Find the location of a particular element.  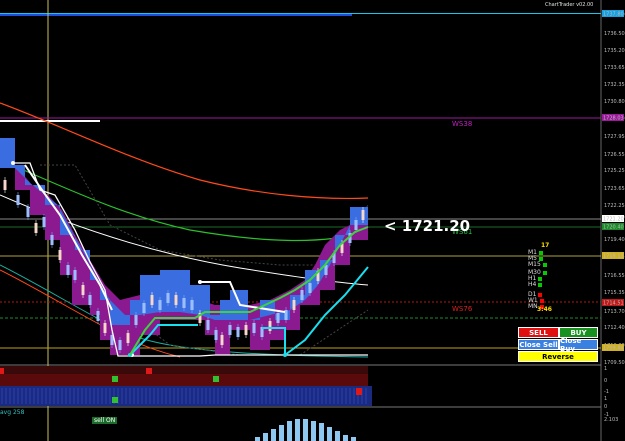

price-axis-label: 1732.35 is located at coordinates (614, 85).